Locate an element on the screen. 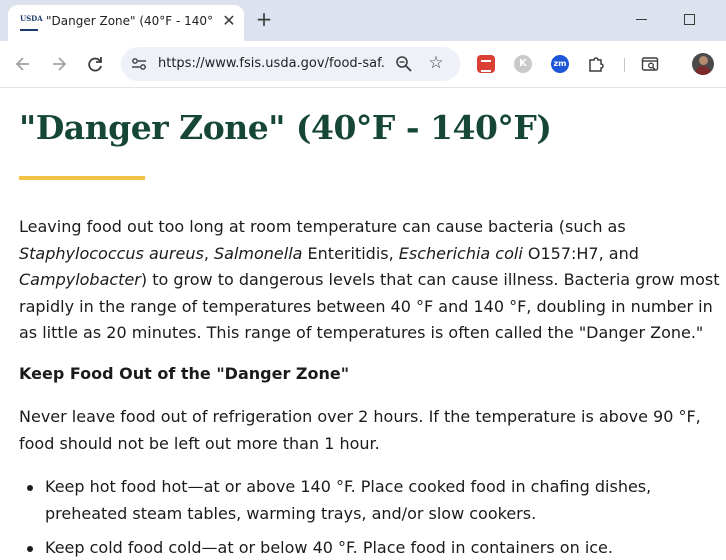 Image resolution: width=726 pixels, height=560 pixels. title-accent-rule is located at coordinates (82, 178).